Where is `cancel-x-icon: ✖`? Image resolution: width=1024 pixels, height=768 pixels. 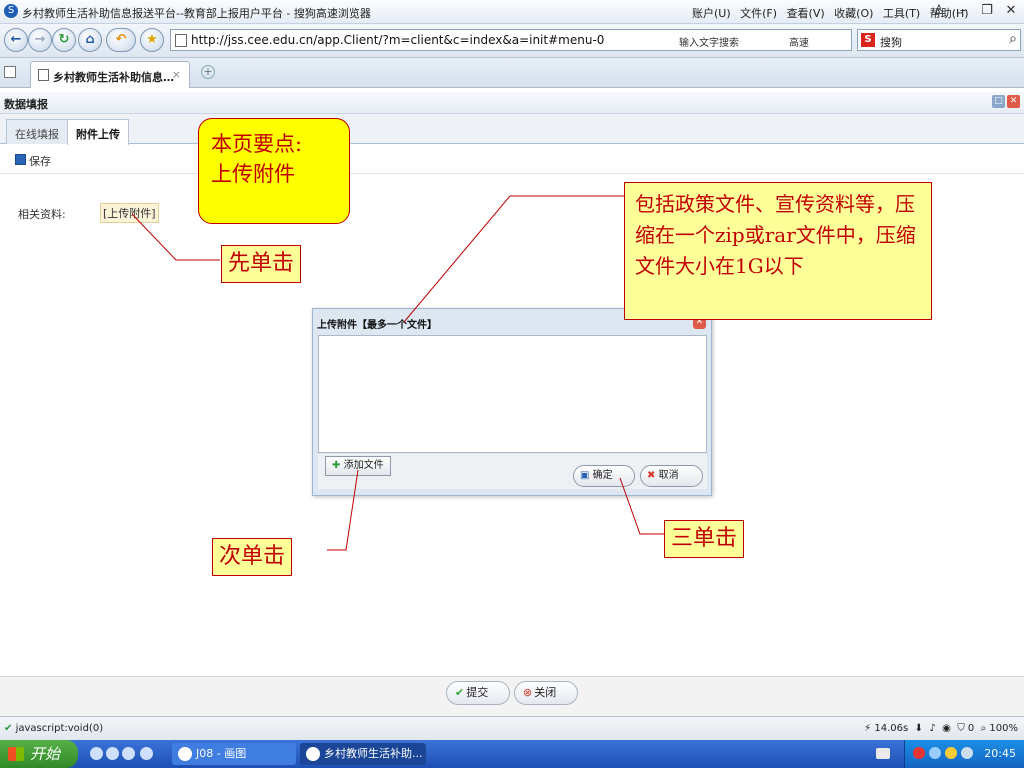 cancel-x-icon: ✖ is located at coordinates (651, 475).